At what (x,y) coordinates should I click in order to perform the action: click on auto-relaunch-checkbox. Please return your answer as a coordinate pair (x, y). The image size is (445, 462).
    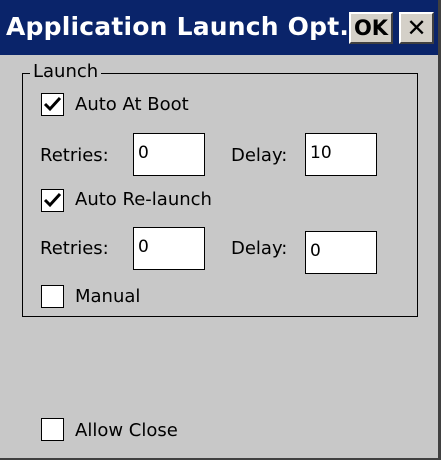
    Looking at the image, I should click on (52, 200).